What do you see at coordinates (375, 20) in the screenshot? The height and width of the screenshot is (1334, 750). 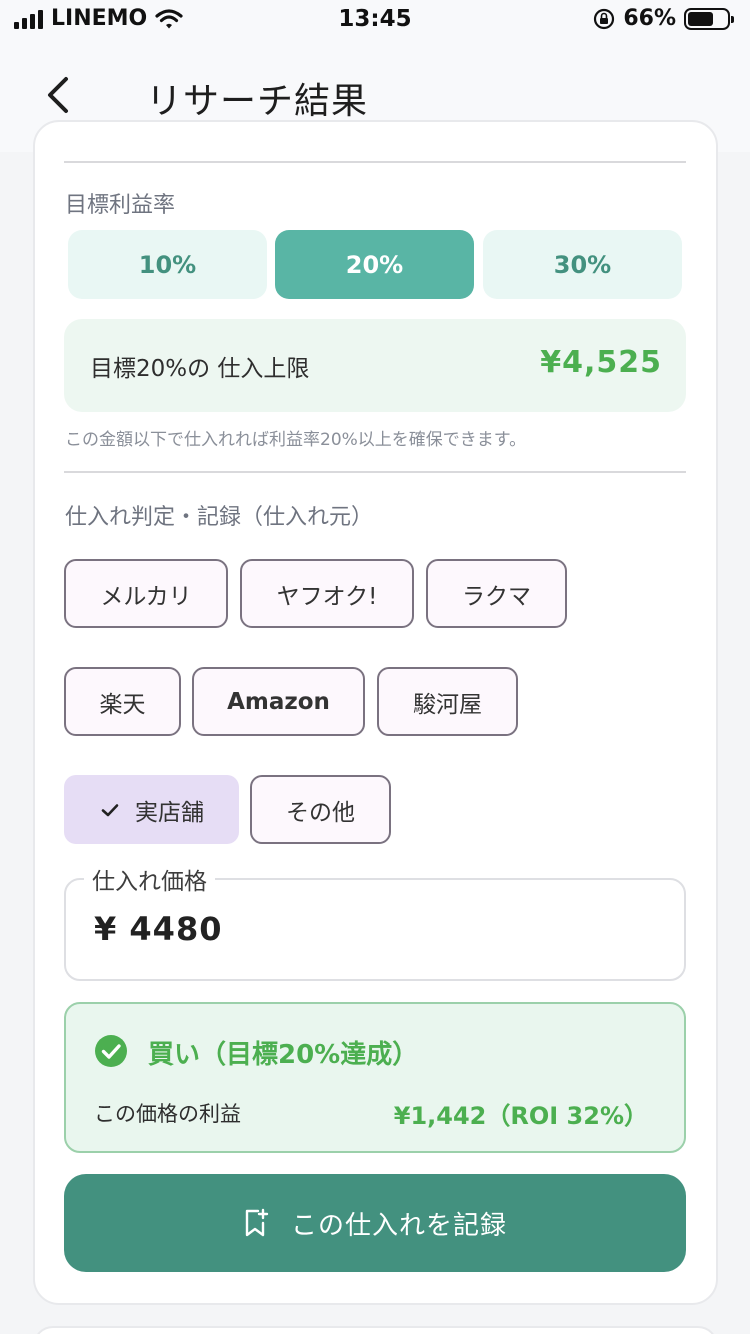 I see `status-bar: LINEMO 13:45 66%` at bounding box center [375, 20].